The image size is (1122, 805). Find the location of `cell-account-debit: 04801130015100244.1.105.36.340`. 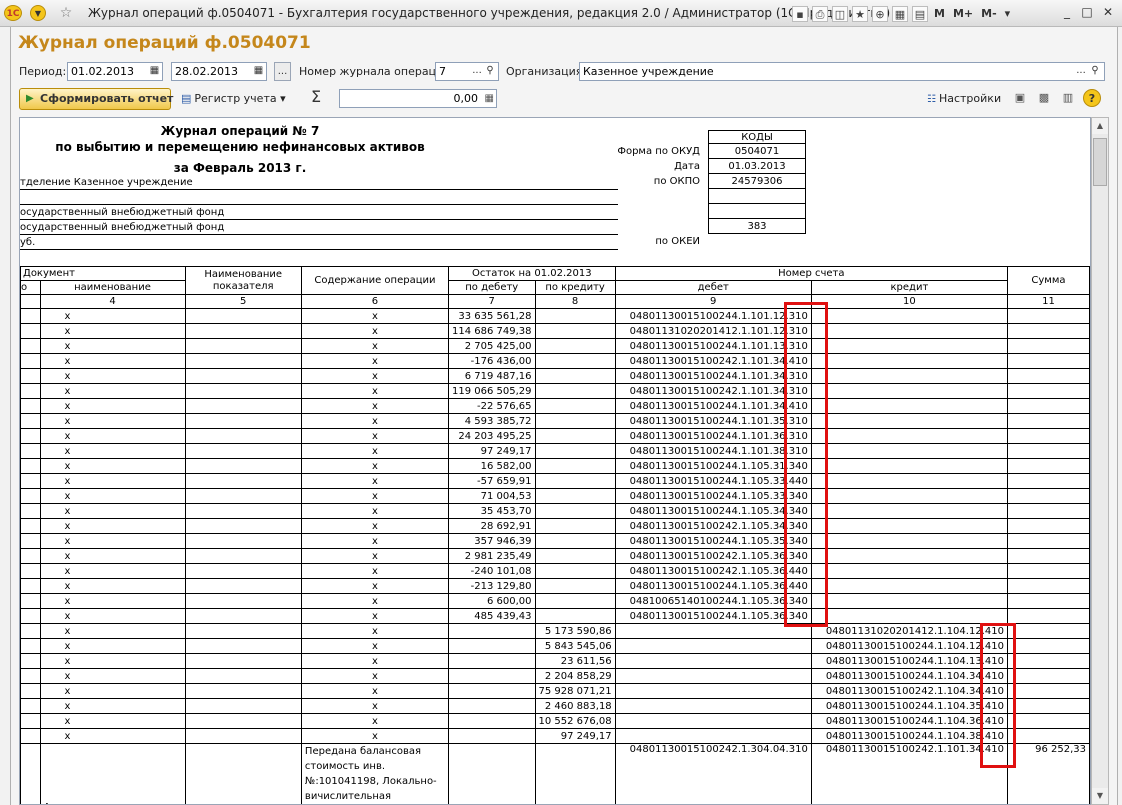

cell-account-debit: 04801130015100244.1.105.36.340 is located at coordinates (713, 616).